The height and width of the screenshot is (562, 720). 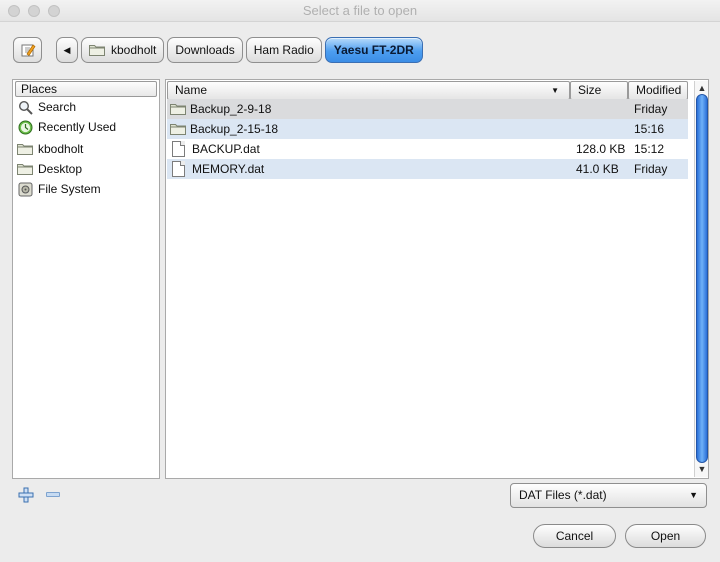 What do you see at coordinates (57, 107) in the screenshot?
I see `place-label: Search` at bounding box center [57, 107].